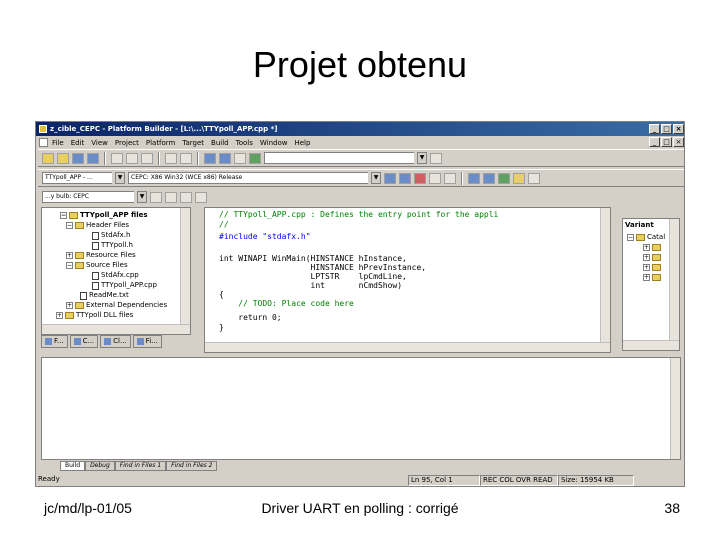 Image resolution: width=720 pixels, height=540 pixels. Describe the element at coordinates (73, 466) in the screenshot. I see `tab-build: Build` at that location.